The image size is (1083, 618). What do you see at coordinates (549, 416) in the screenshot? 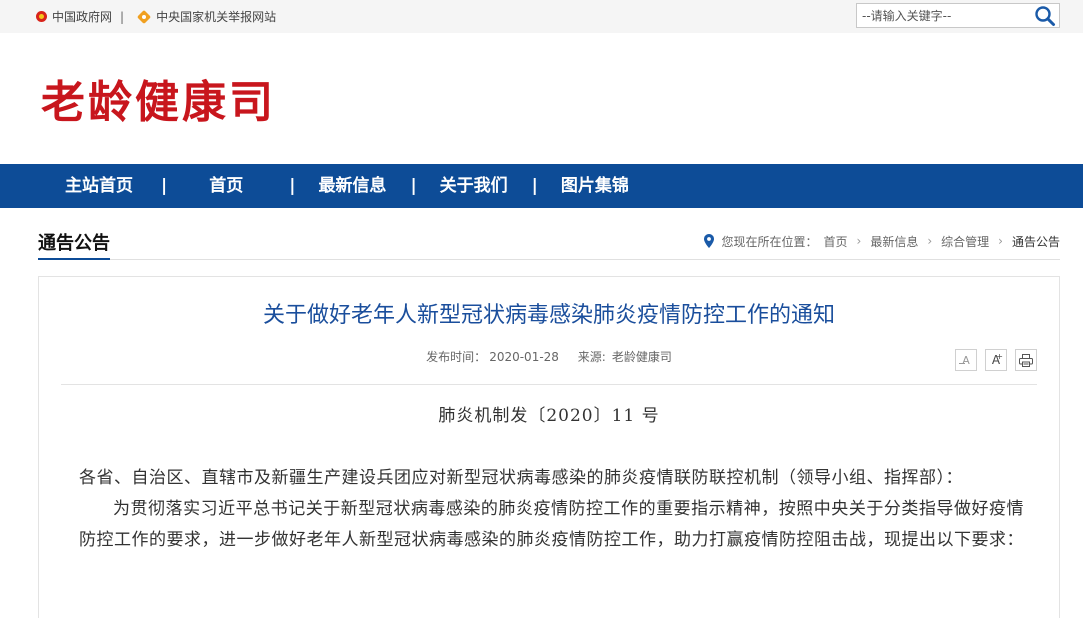
I see `document-number: 肺炎机制发〔2020〕11 号` at bounding box center [549, 416].